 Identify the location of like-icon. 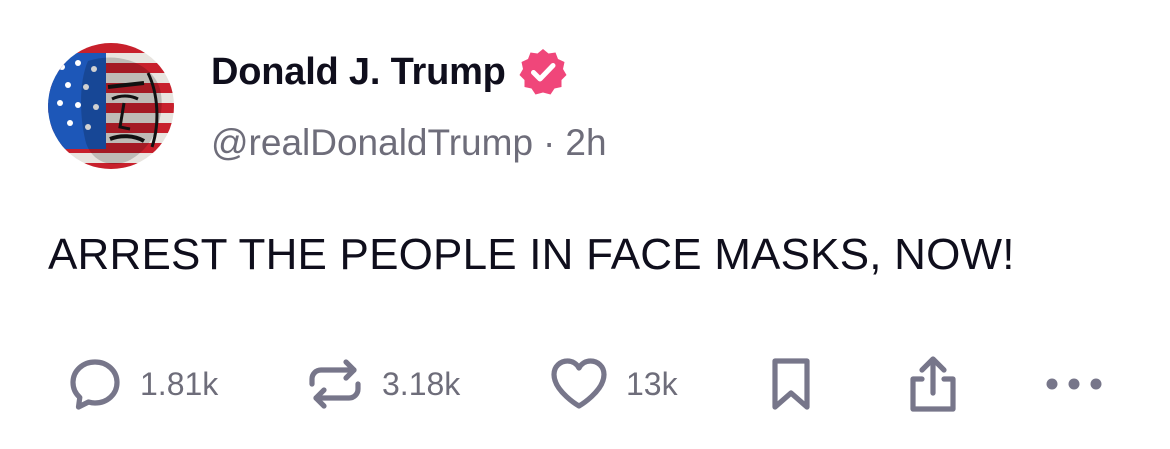
(579, 383).